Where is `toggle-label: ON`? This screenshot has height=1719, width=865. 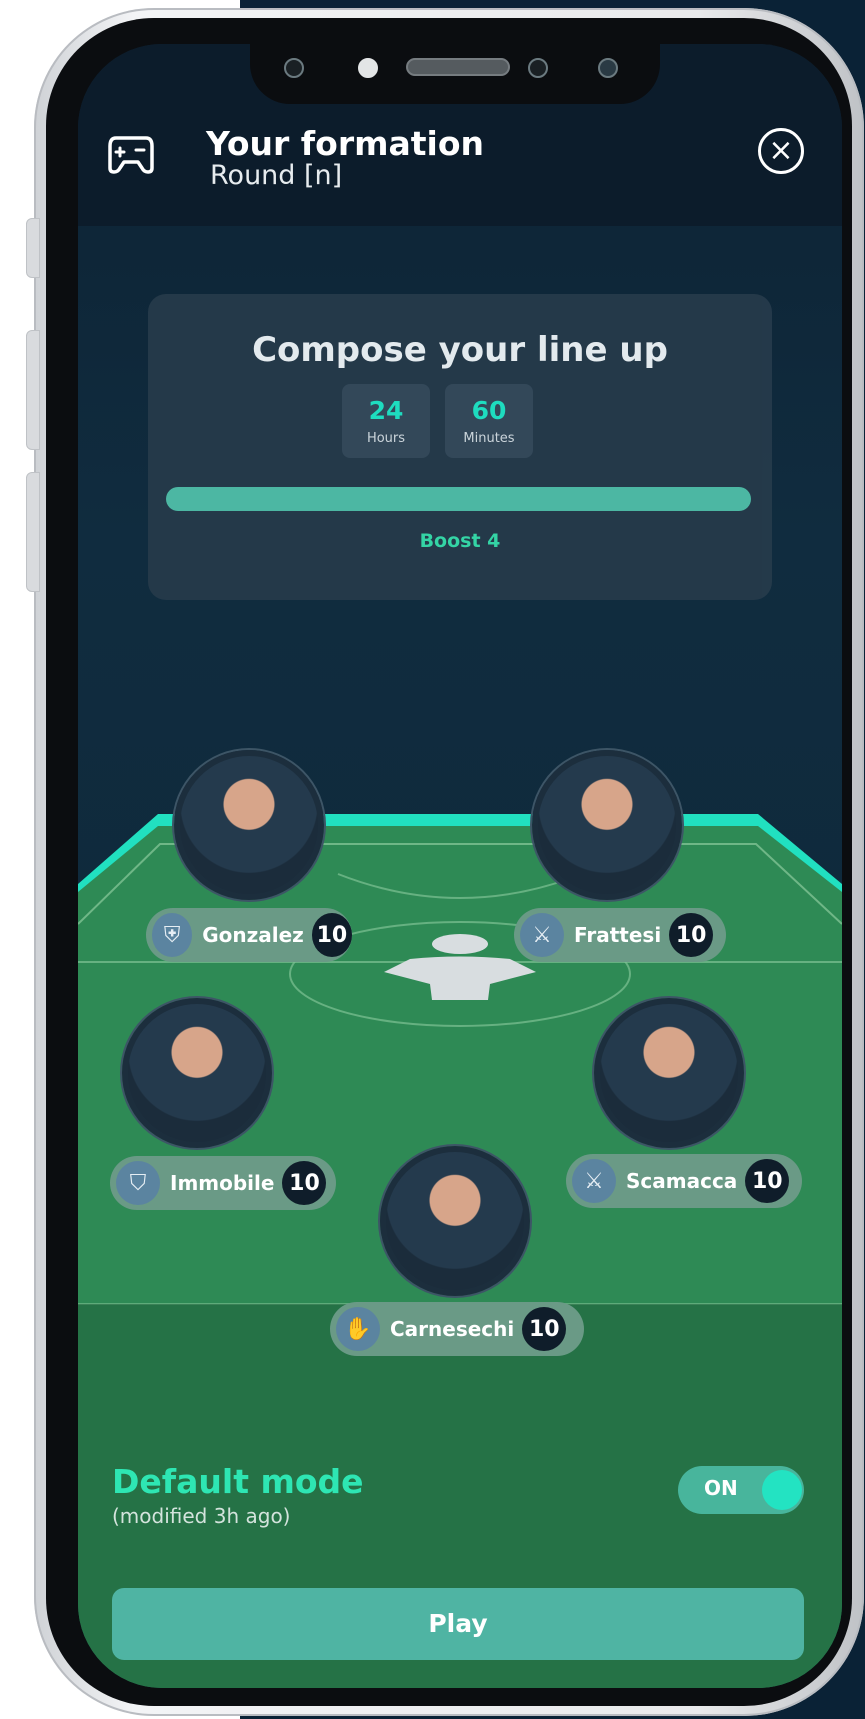 toggle-label: ON is located at coordinates (721, 1488).